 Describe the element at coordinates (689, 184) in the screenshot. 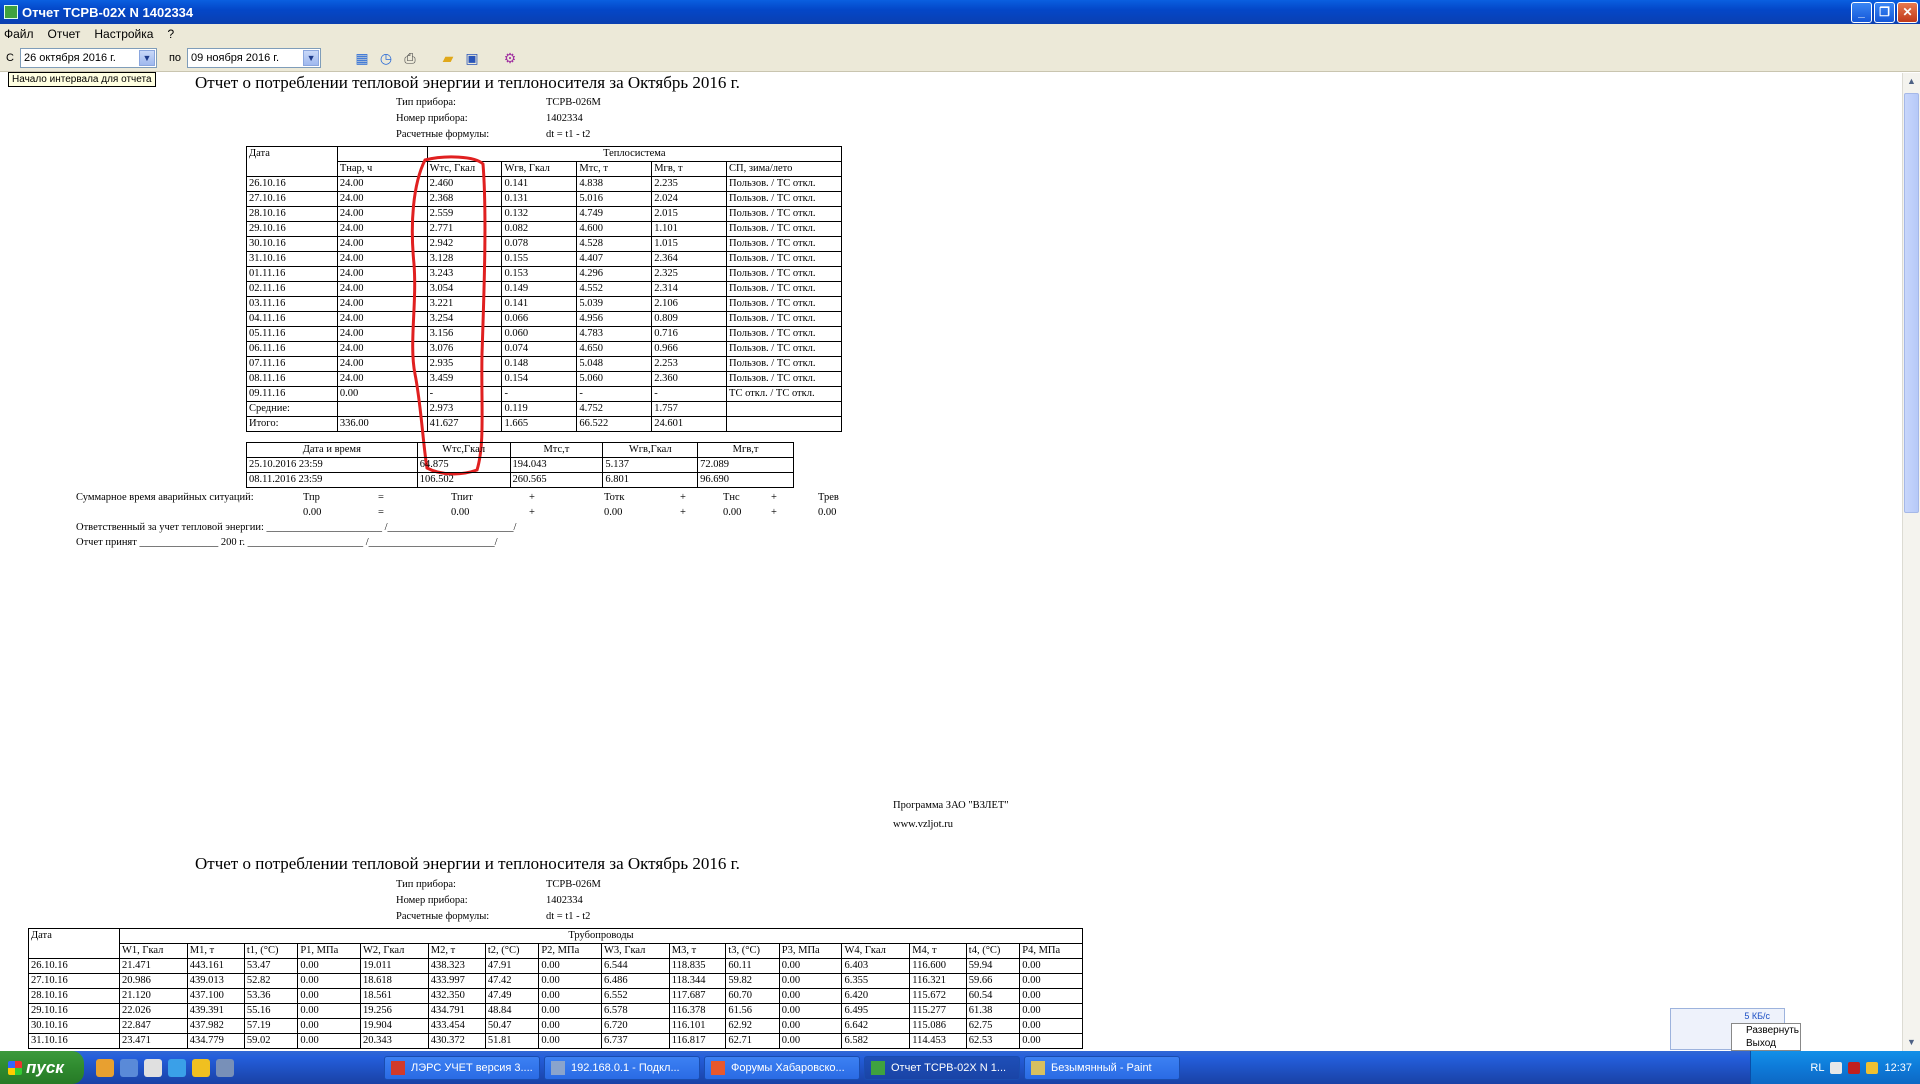

I see `table-cell: 2.235` at that location.